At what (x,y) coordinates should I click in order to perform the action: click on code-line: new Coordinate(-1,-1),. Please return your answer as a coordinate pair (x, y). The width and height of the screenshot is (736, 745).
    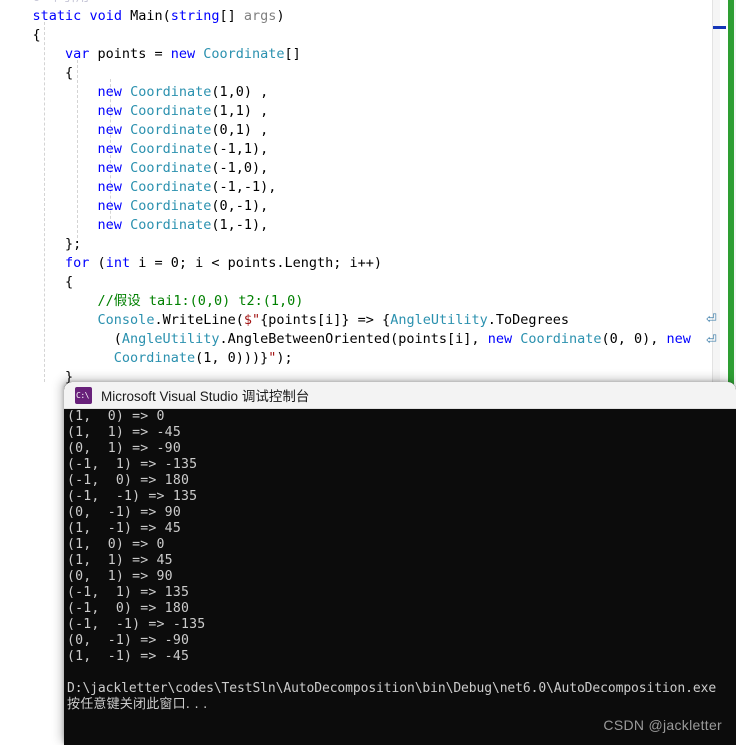
    Looking at the image, I should click on (356, 187).